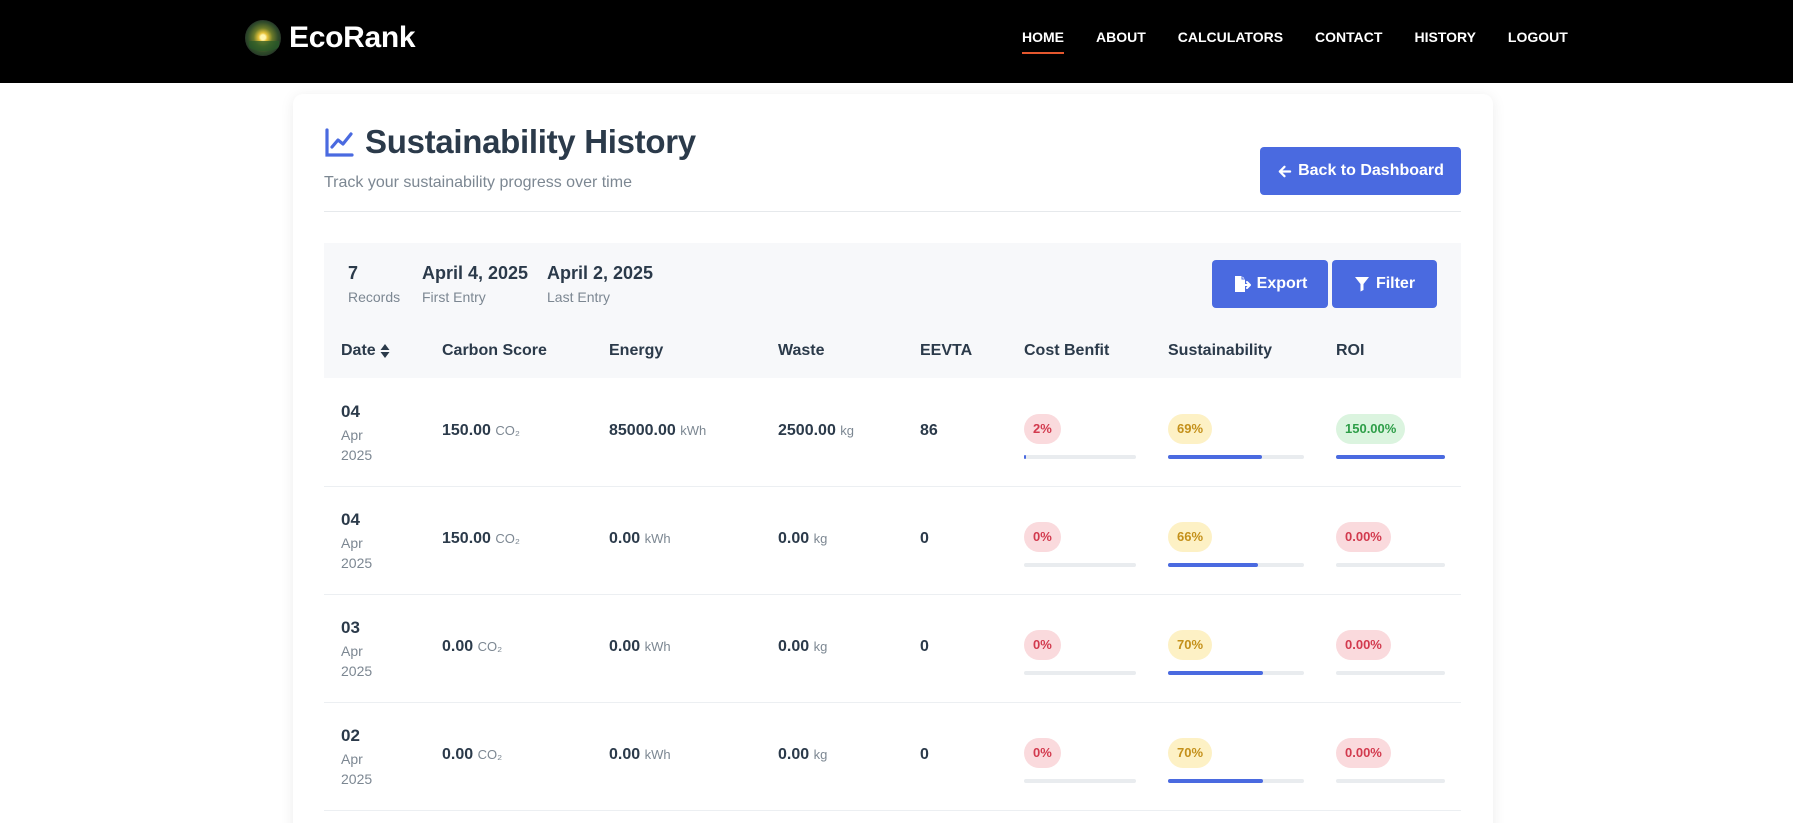 This screenshot has width=1793, height=823. What do you see at coordinates (1363, 753) in the screenshot?
I see `roi-badge: 0.00%` at bounding box center [1363, 753].